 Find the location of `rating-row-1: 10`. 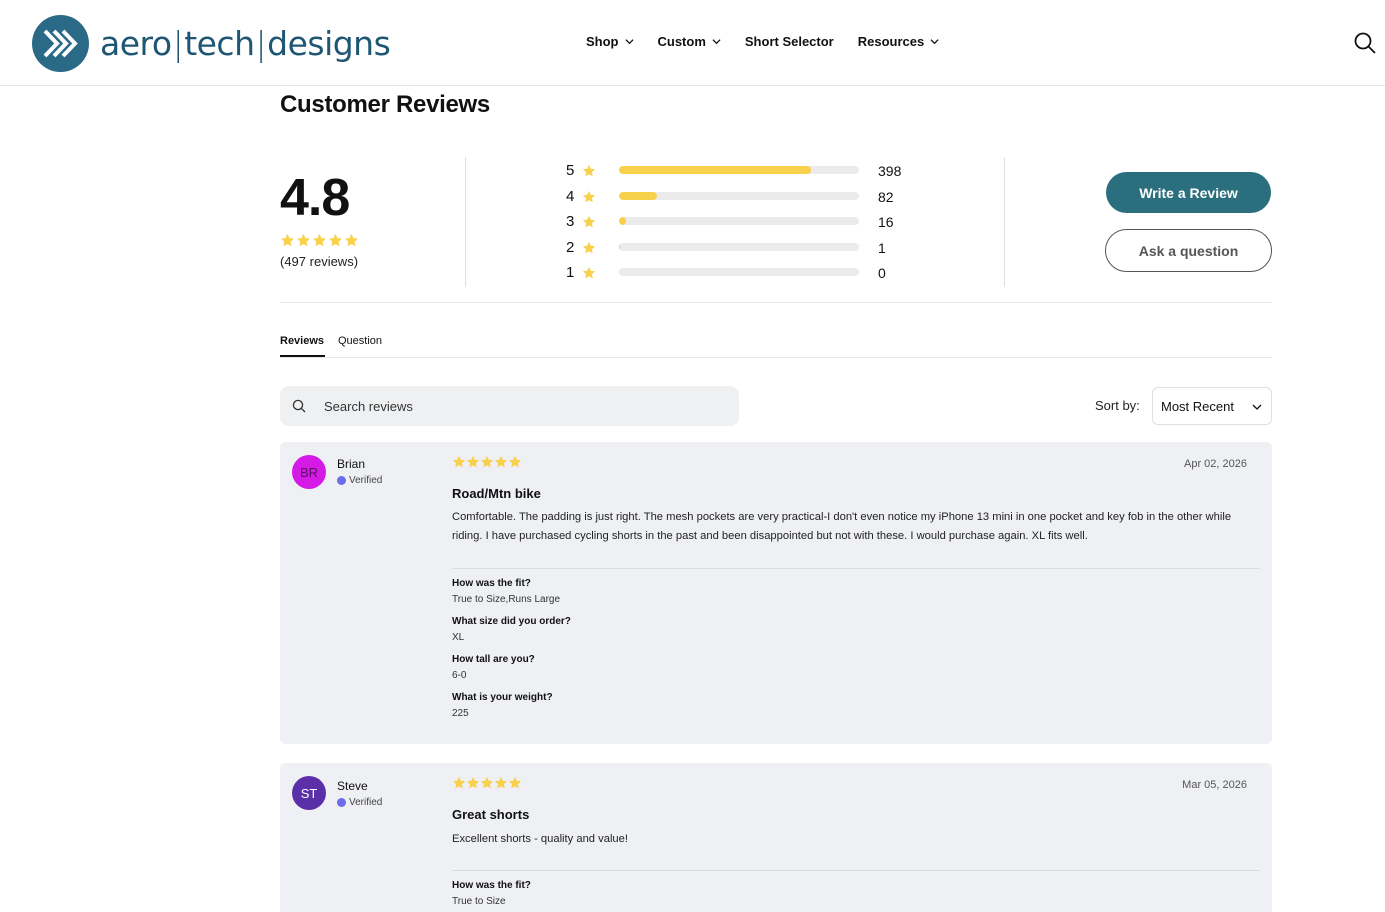

rating-row-1: 10 is located at coordinates (746, 275).